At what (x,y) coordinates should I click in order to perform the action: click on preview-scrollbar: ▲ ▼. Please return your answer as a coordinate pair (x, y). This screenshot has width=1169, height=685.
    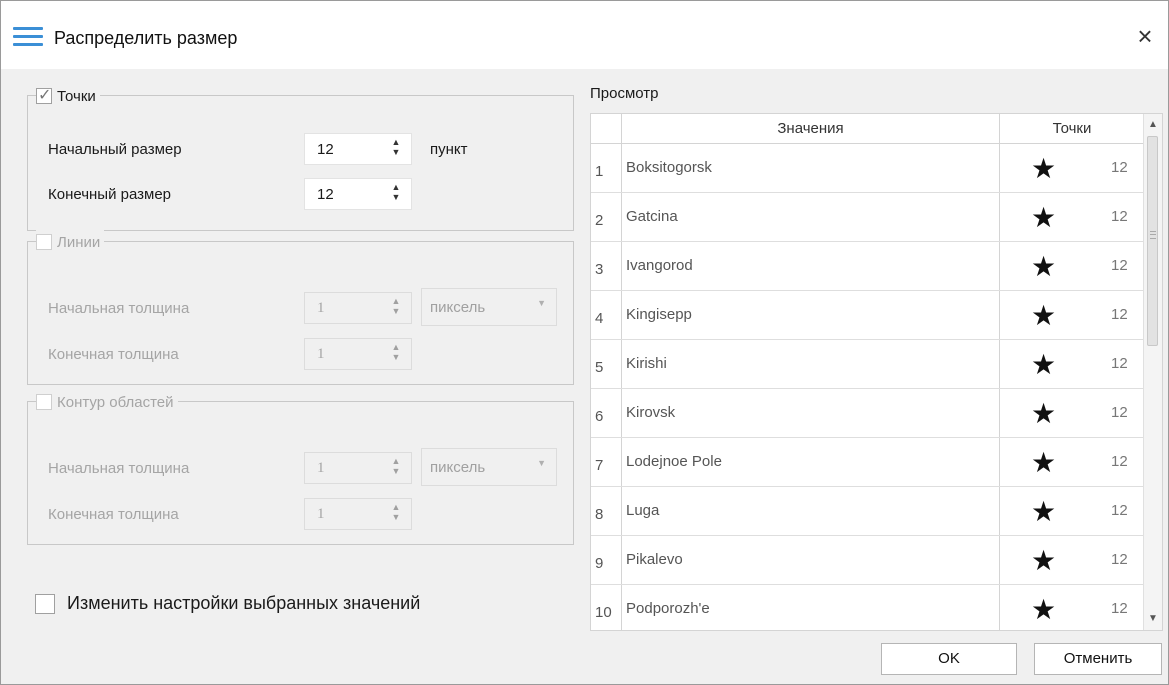
    Looking at the image, I should click on (1152, 372).